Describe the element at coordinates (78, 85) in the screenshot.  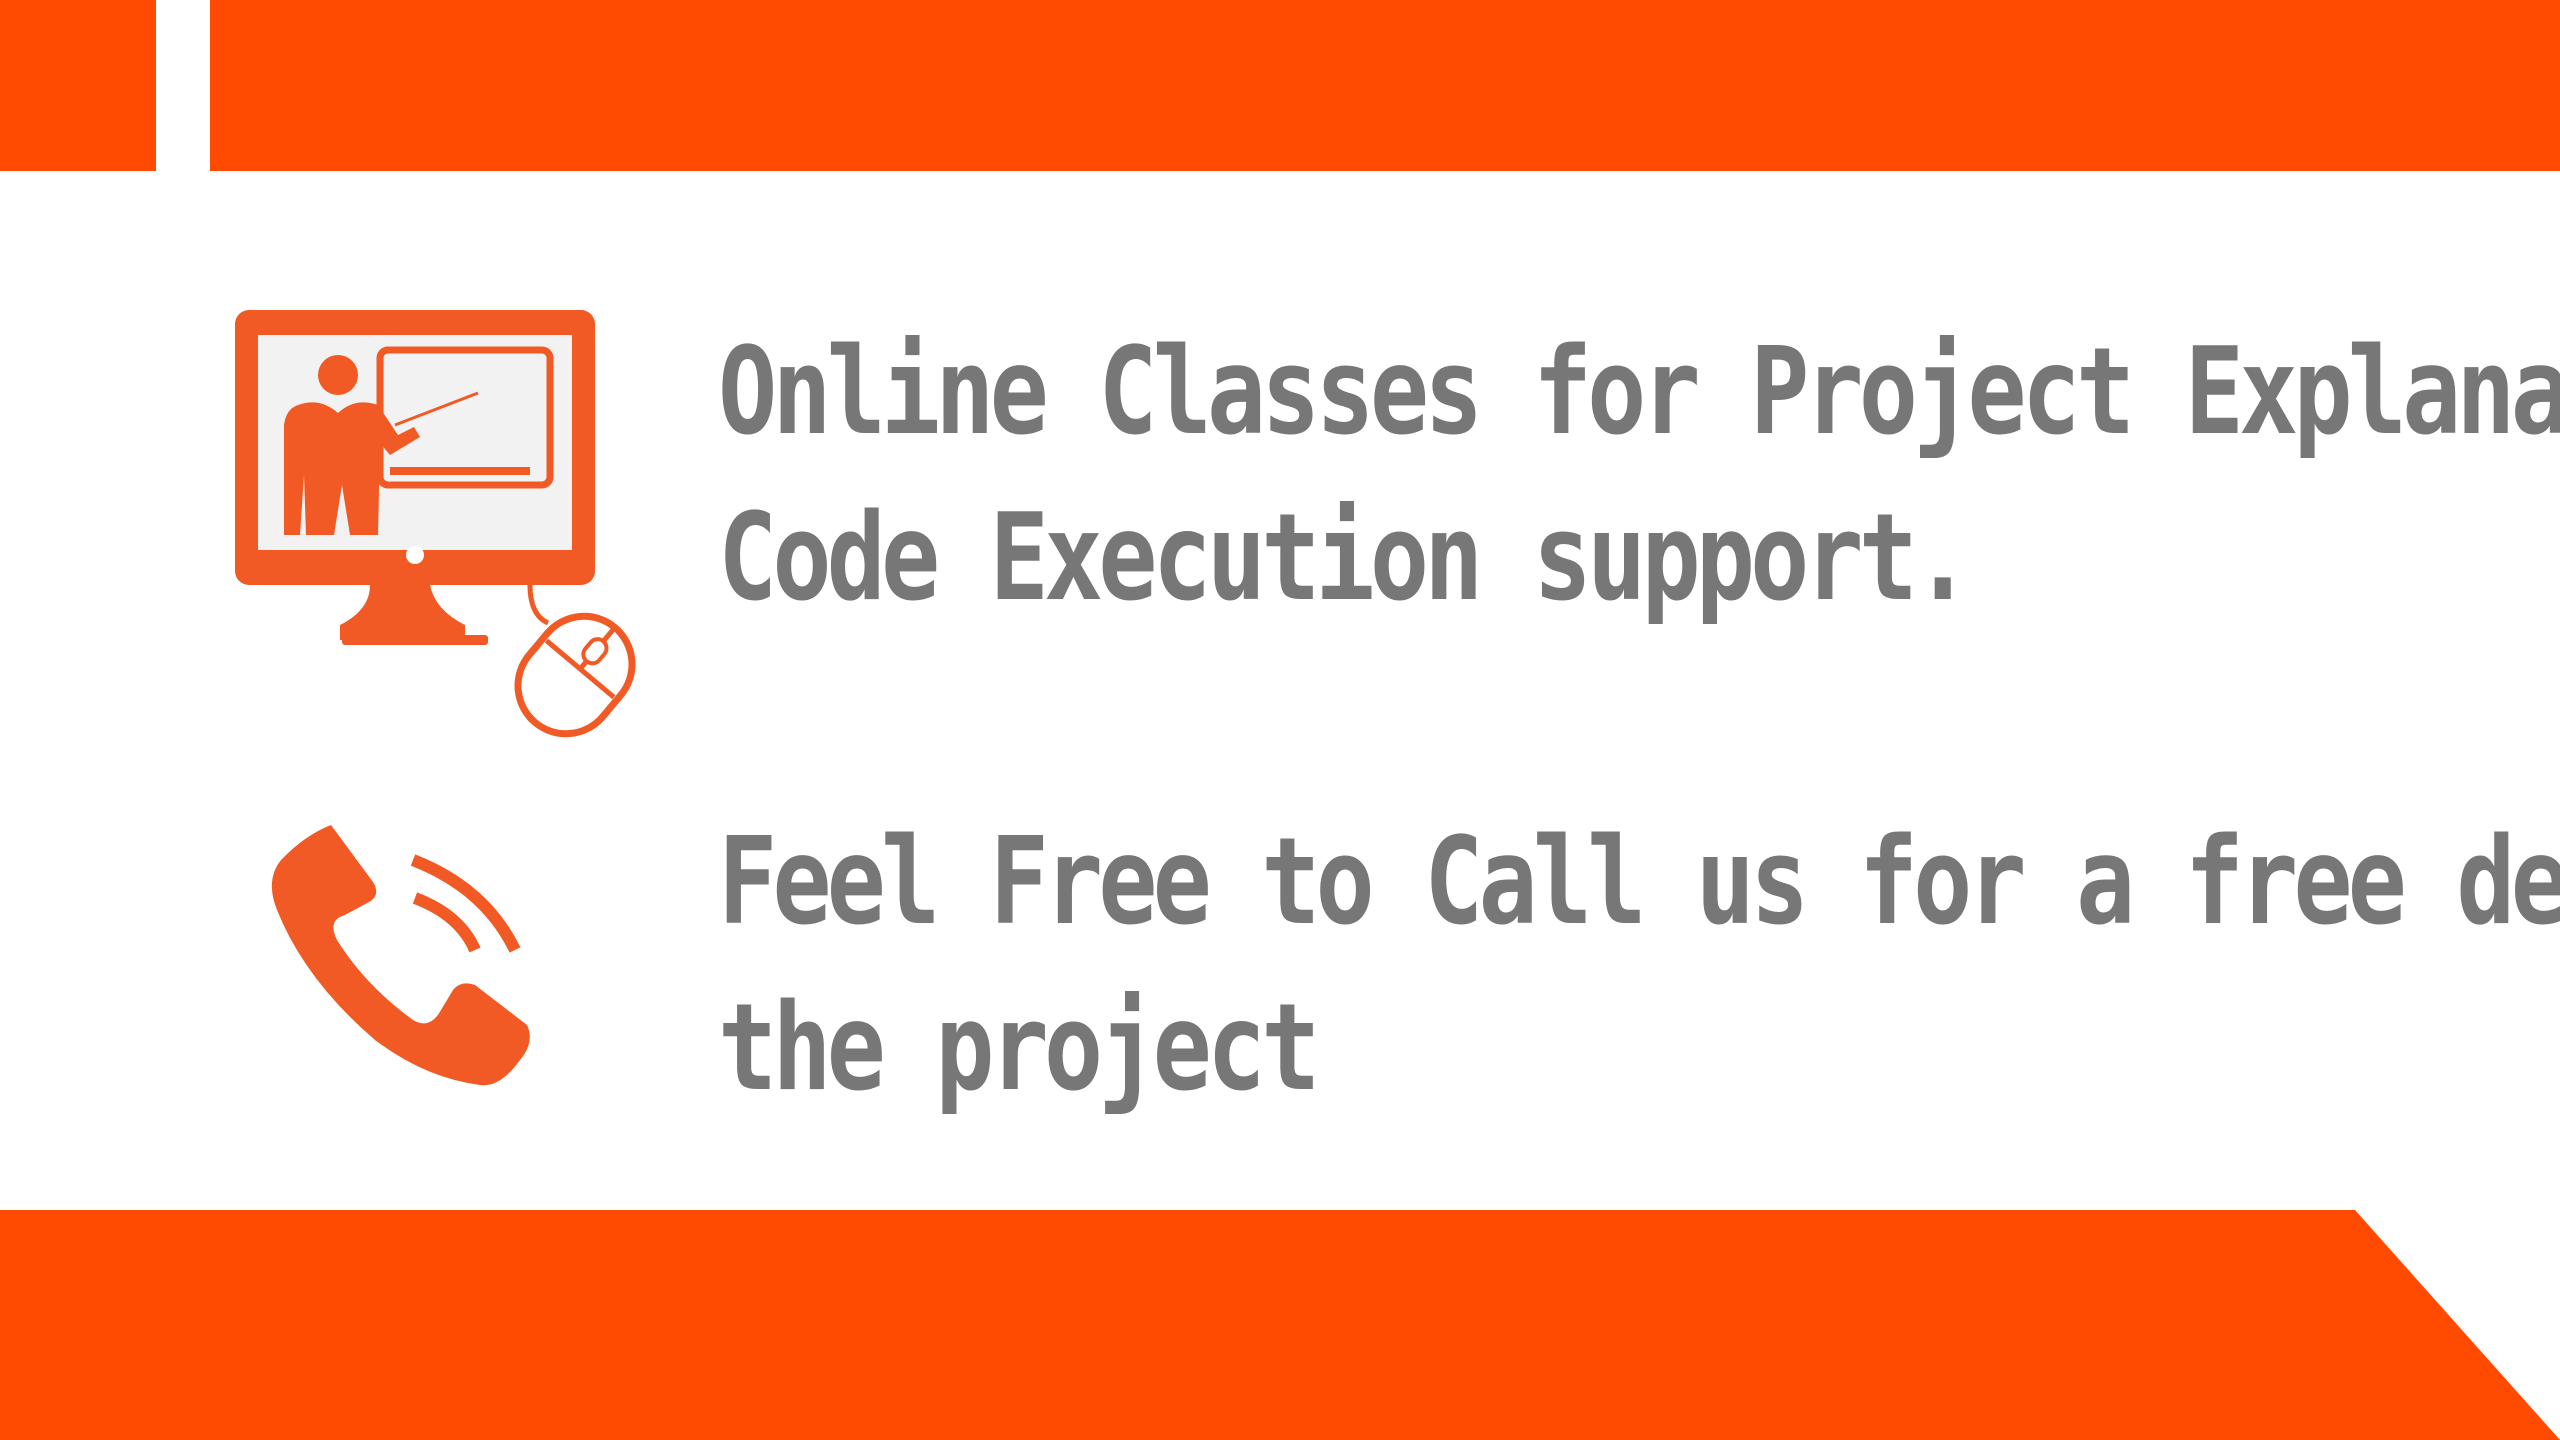
I see `top-bar-left` at that location.